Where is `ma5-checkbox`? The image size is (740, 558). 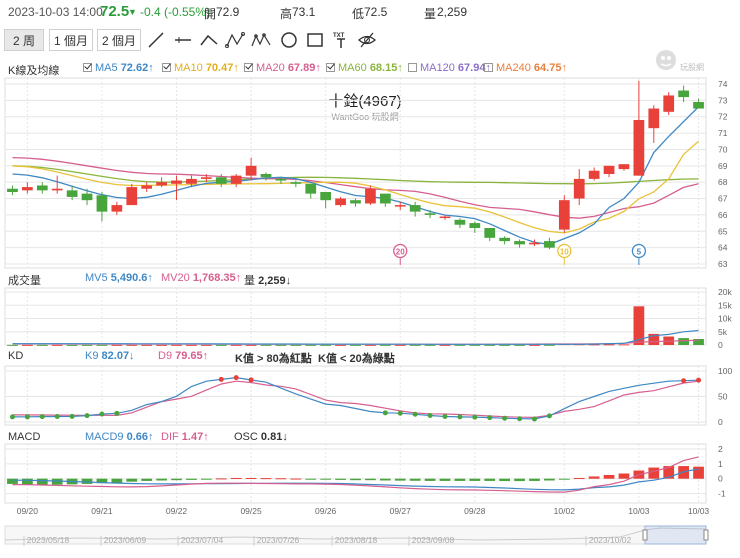 ma5-checkbox is located at coordinates (87, 67).